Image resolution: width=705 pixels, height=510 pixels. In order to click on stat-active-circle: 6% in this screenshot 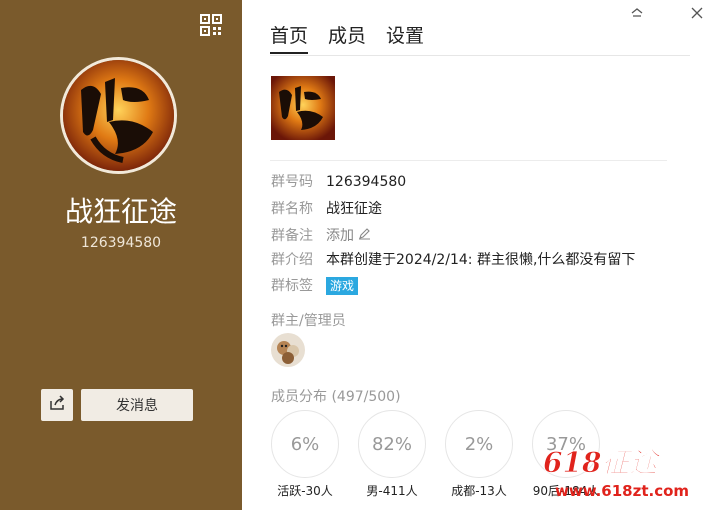, I will do `click(305, 444)`.